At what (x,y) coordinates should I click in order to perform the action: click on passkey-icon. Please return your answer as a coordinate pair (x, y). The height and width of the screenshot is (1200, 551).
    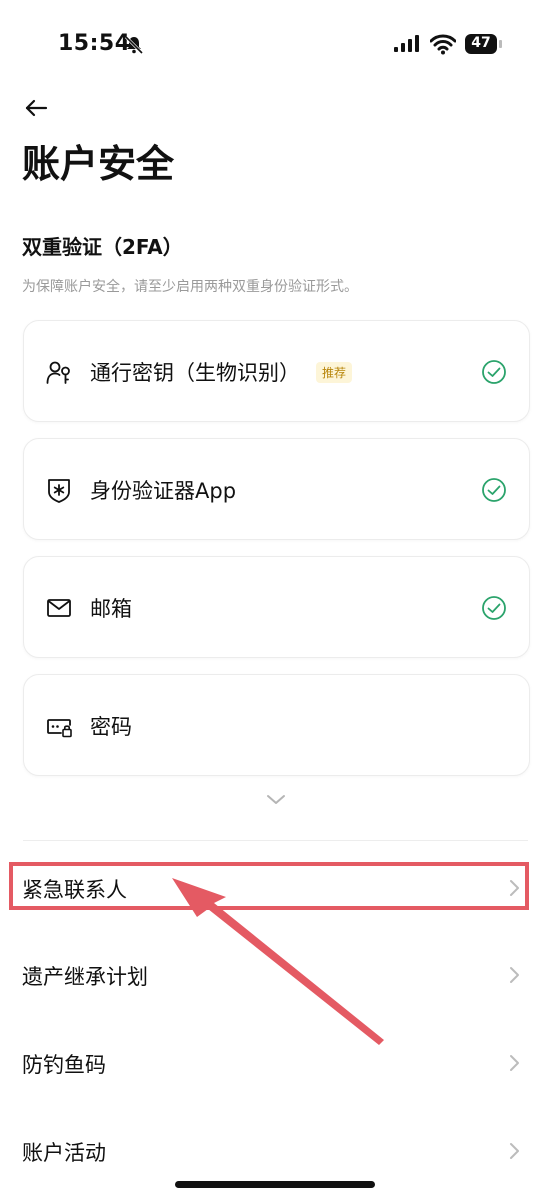
    Looking at the image, I should click on (58, 372).